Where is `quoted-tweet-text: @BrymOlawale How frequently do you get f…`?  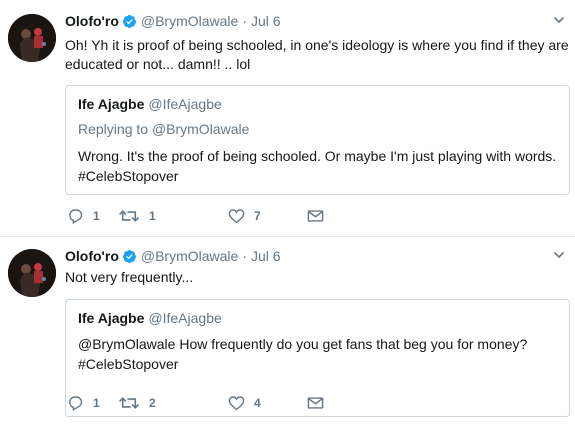 quoted-tweet-text: @BrymOlawale How frequently do you get f… is located at coordinates (318, 354).